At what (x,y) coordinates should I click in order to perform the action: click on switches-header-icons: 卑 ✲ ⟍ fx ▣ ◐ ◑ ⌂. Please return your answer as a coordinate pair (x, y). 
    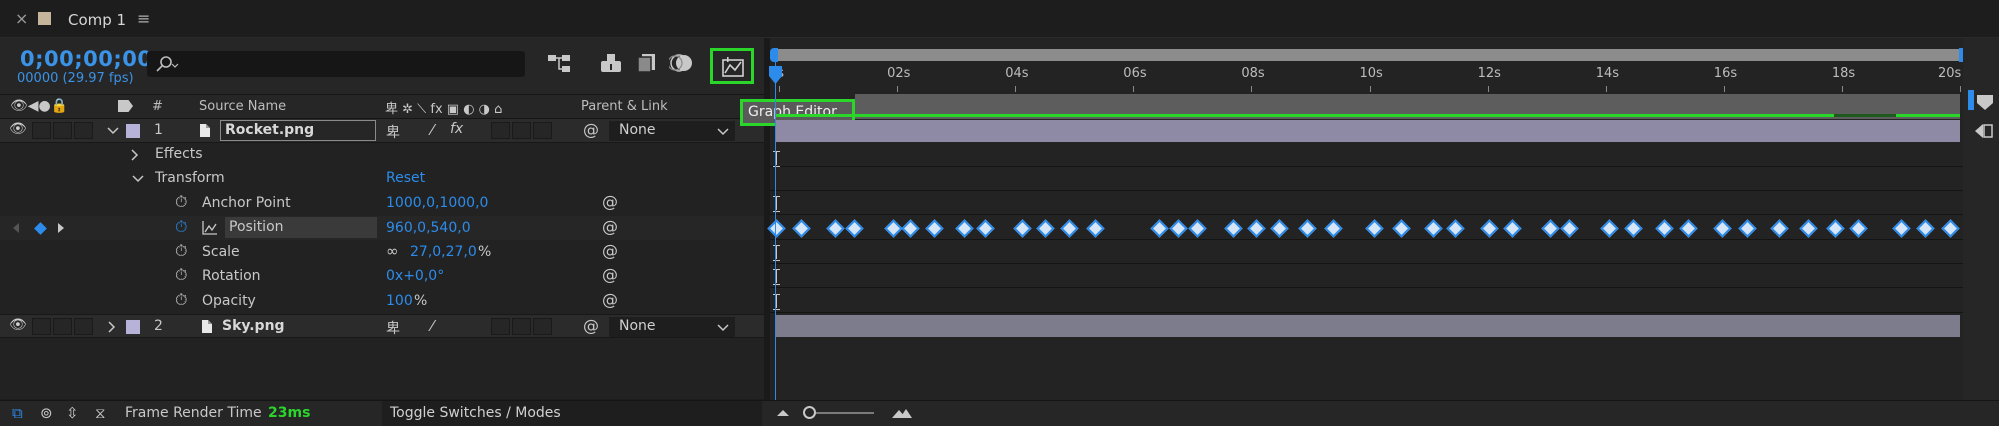
    Looking at the image, I should click on (444, 109).